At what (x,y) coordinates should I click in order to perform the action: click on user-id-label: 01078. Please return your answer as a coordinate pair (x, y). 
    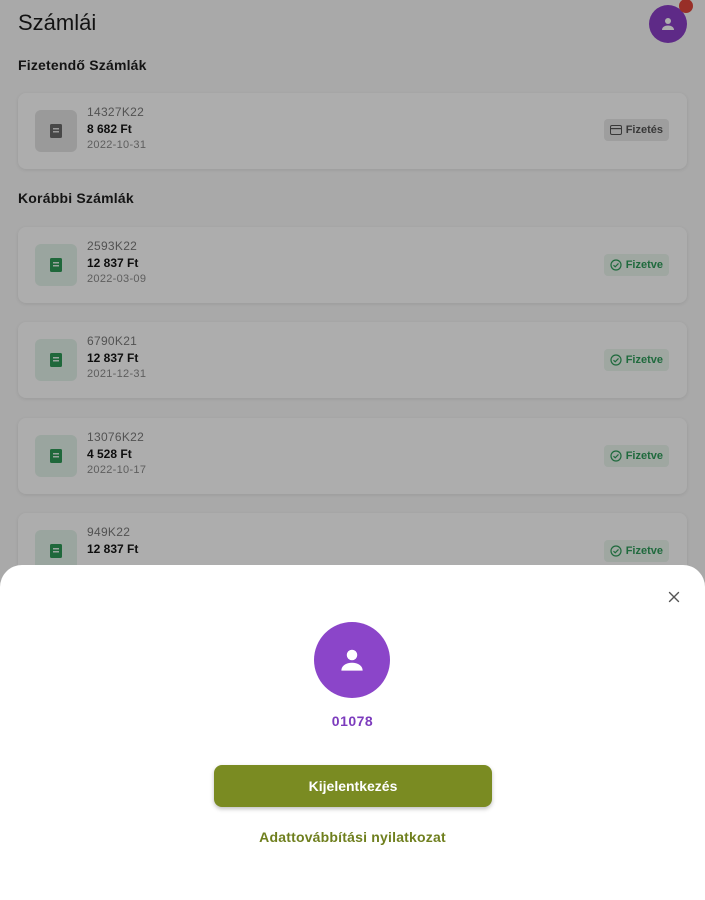
    Looking at the image, I should click on (352, 721).